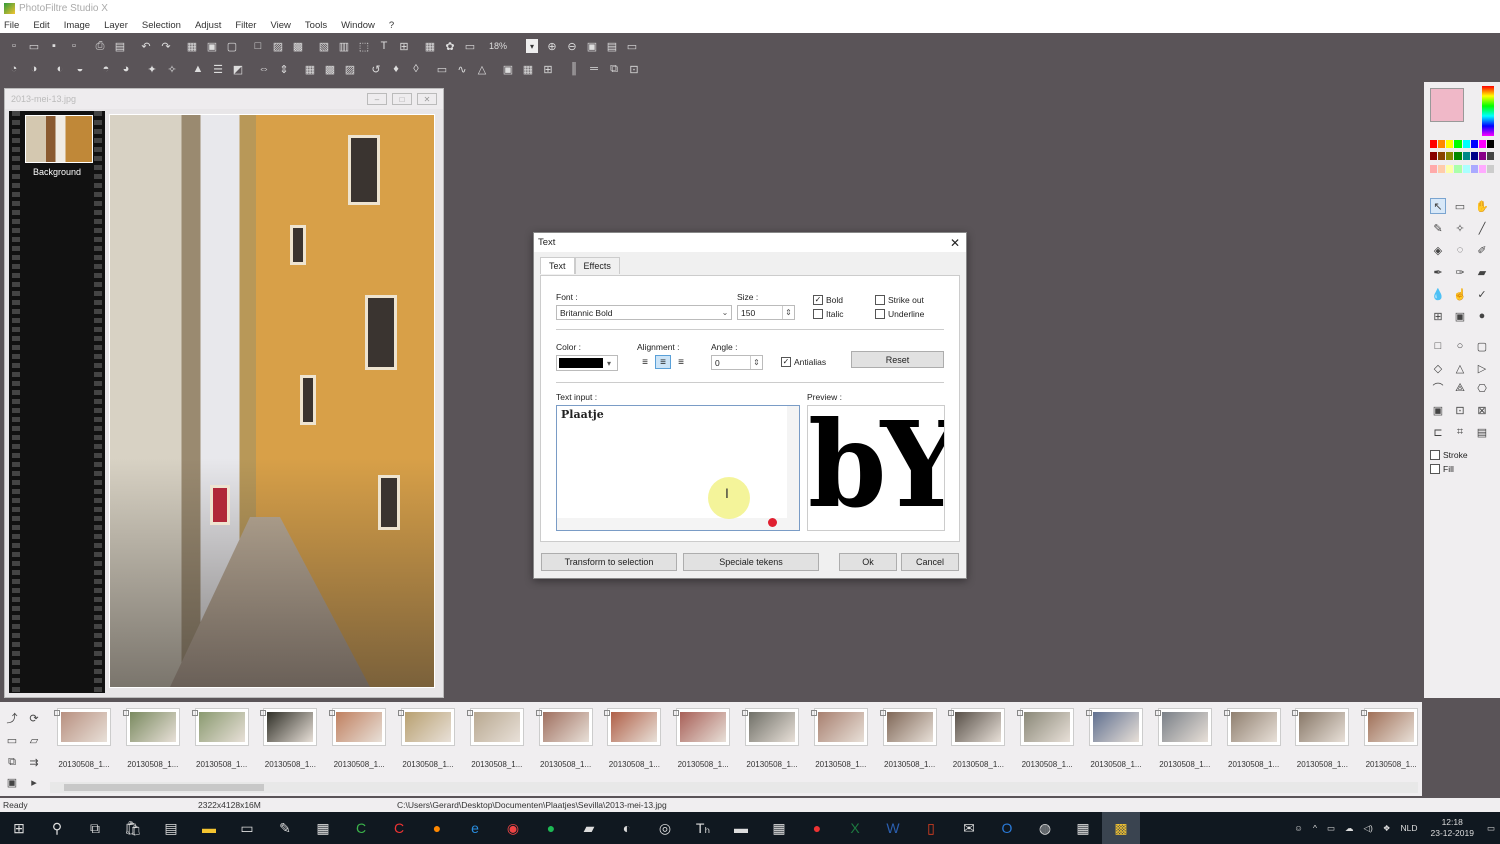 The image size is (1500, 844). What do you see at coordinates (34, 718) in the screenshot?
I see `refresh-icon: ⟳` at bounding box center [34, 718].